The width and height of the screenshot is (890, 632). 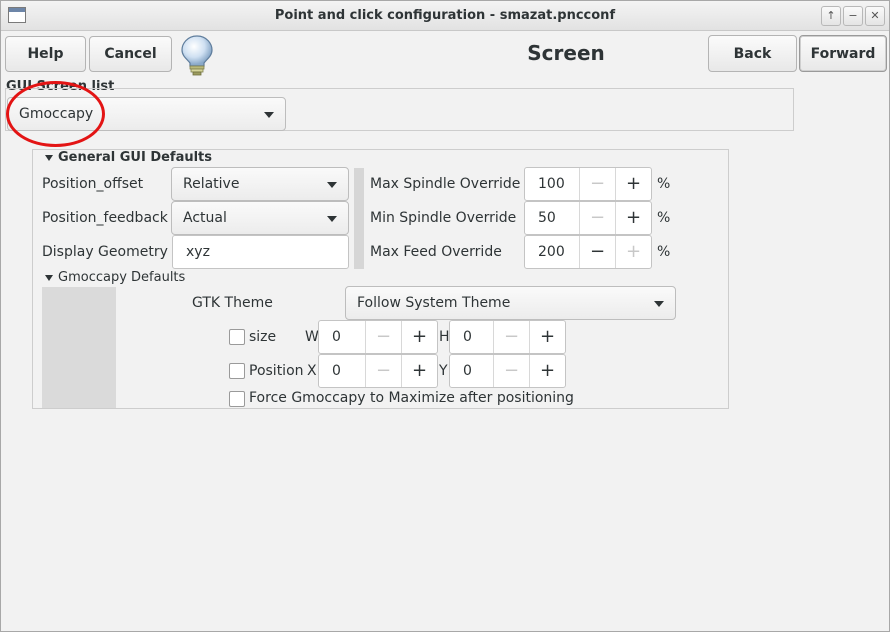 I want to click on max-spindle-override-label: Max Spindle Override, so click(x=445, y=184).